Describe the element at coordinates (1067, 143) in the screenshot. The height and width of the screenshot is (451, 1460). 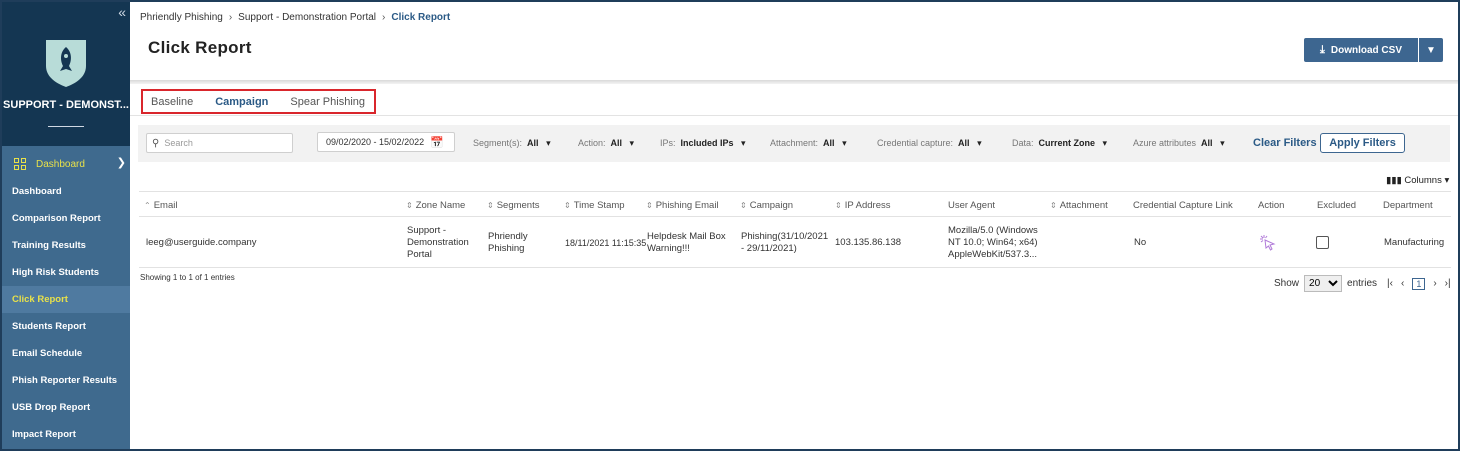
I see `data-filter-value: Current Zone` at that location.